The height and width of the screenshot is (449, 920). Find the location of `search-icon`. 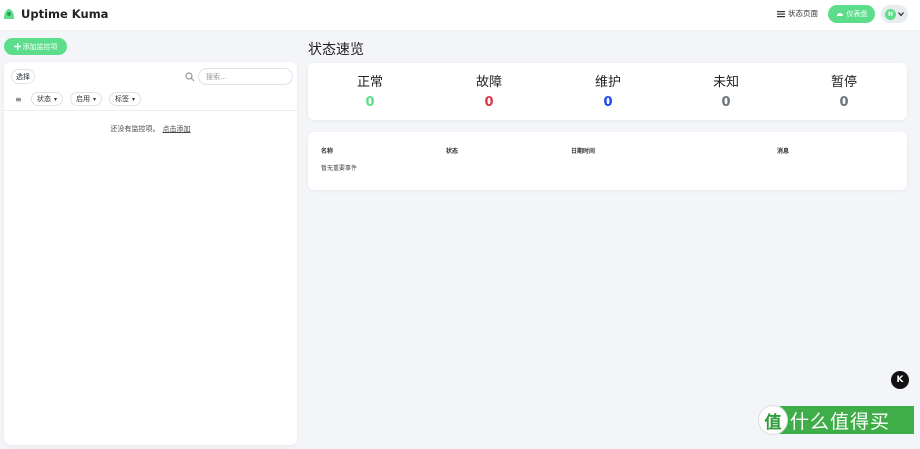

search-icon is located at coordinates (190, 77).